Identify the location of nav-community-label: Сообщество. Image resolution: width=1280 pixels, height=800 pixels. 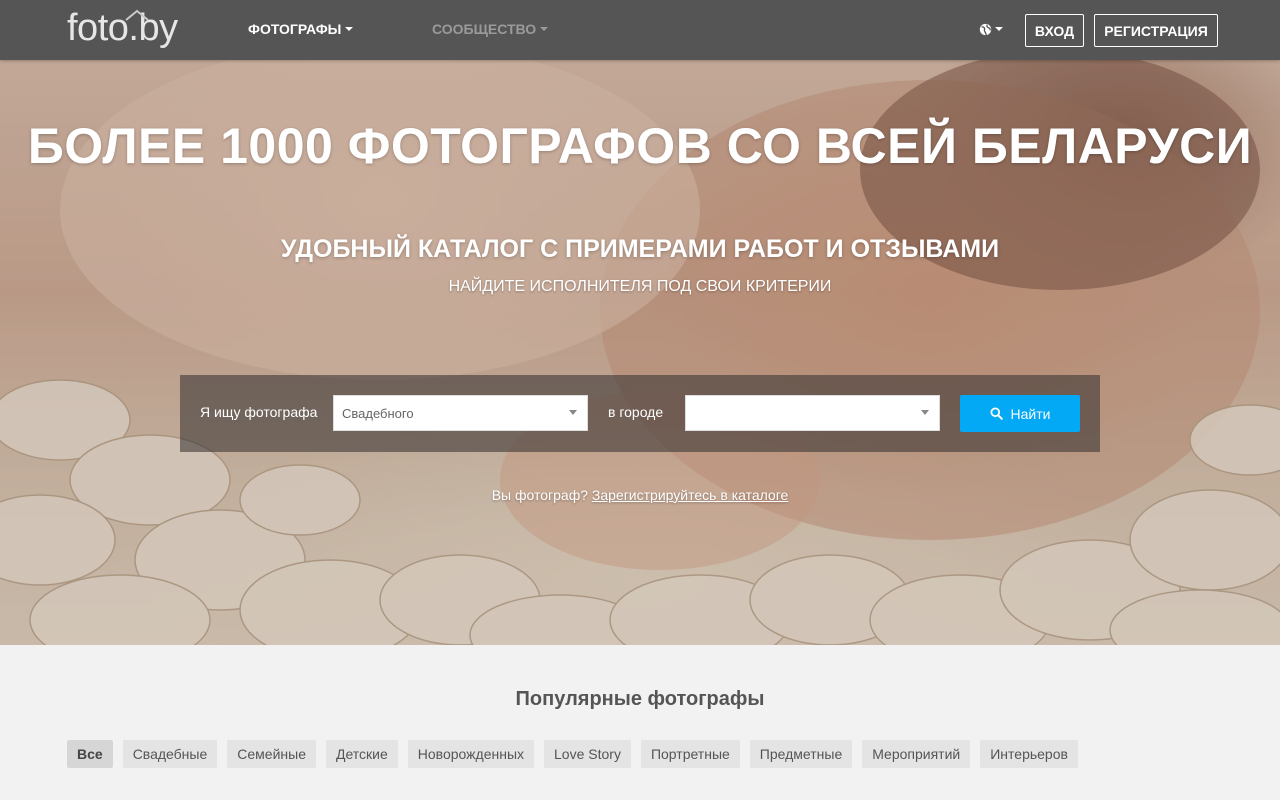
(484, 29).